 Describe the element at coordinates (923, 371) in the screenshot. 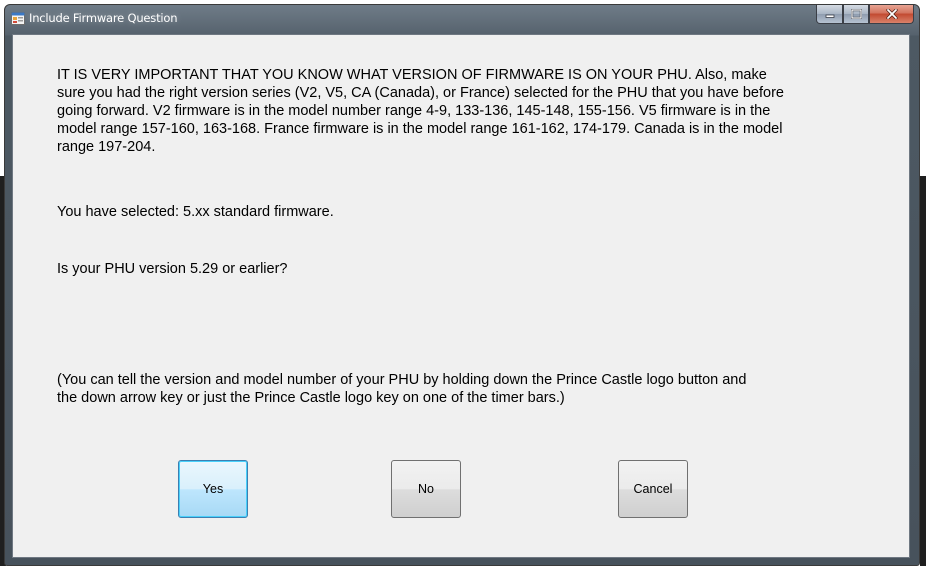

I see `background-window-edge-right` at that location.